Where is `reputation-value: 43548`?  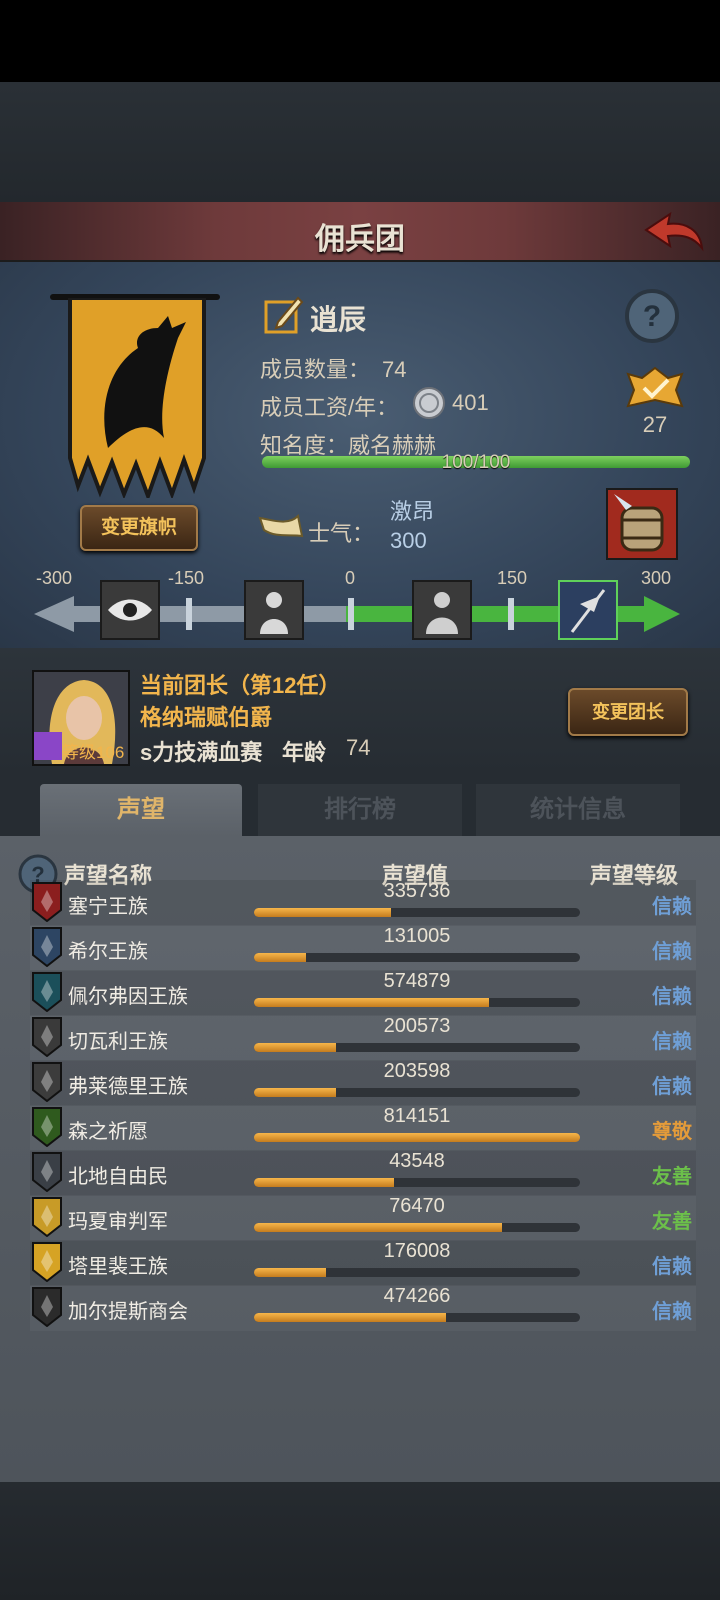 reputation-value: 43548 is located at coordinates (417, 1161).